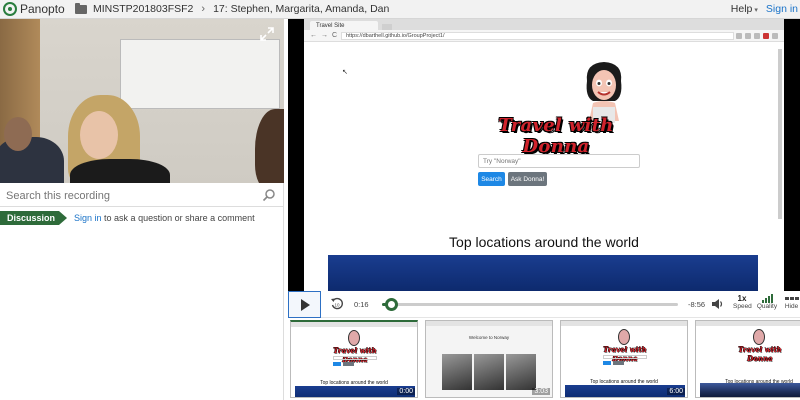  I want to click on site-brand-title: Travel with Donna, so click(556, 136).